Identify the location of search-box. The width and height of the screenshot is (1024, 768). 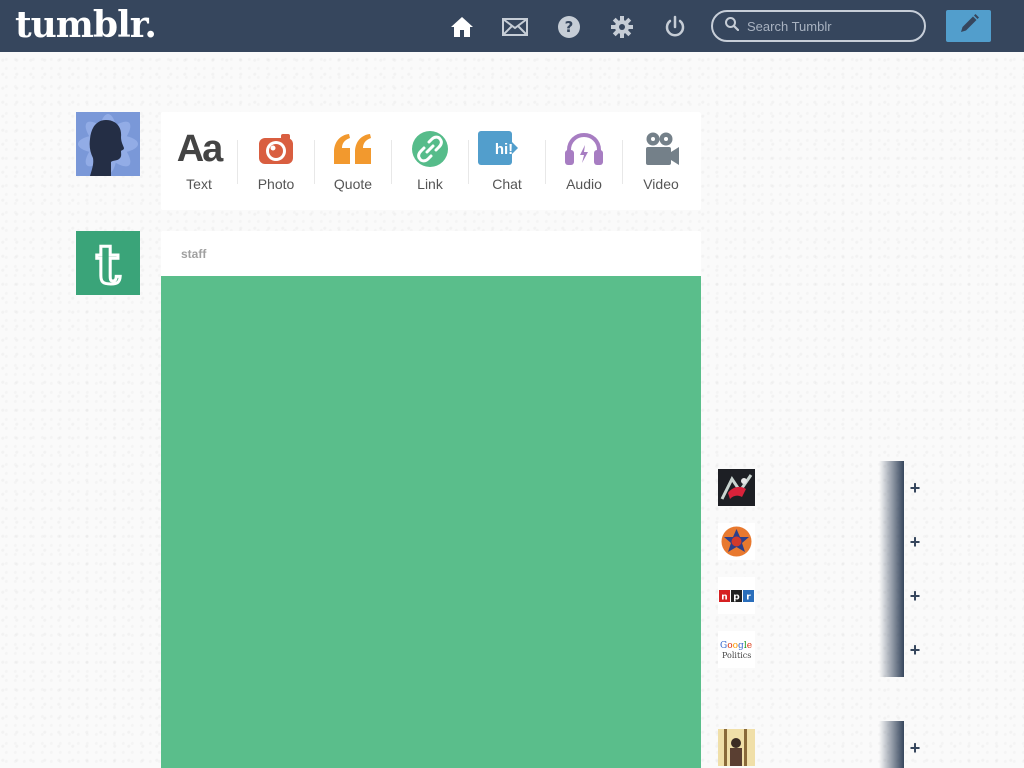
(818, 26).